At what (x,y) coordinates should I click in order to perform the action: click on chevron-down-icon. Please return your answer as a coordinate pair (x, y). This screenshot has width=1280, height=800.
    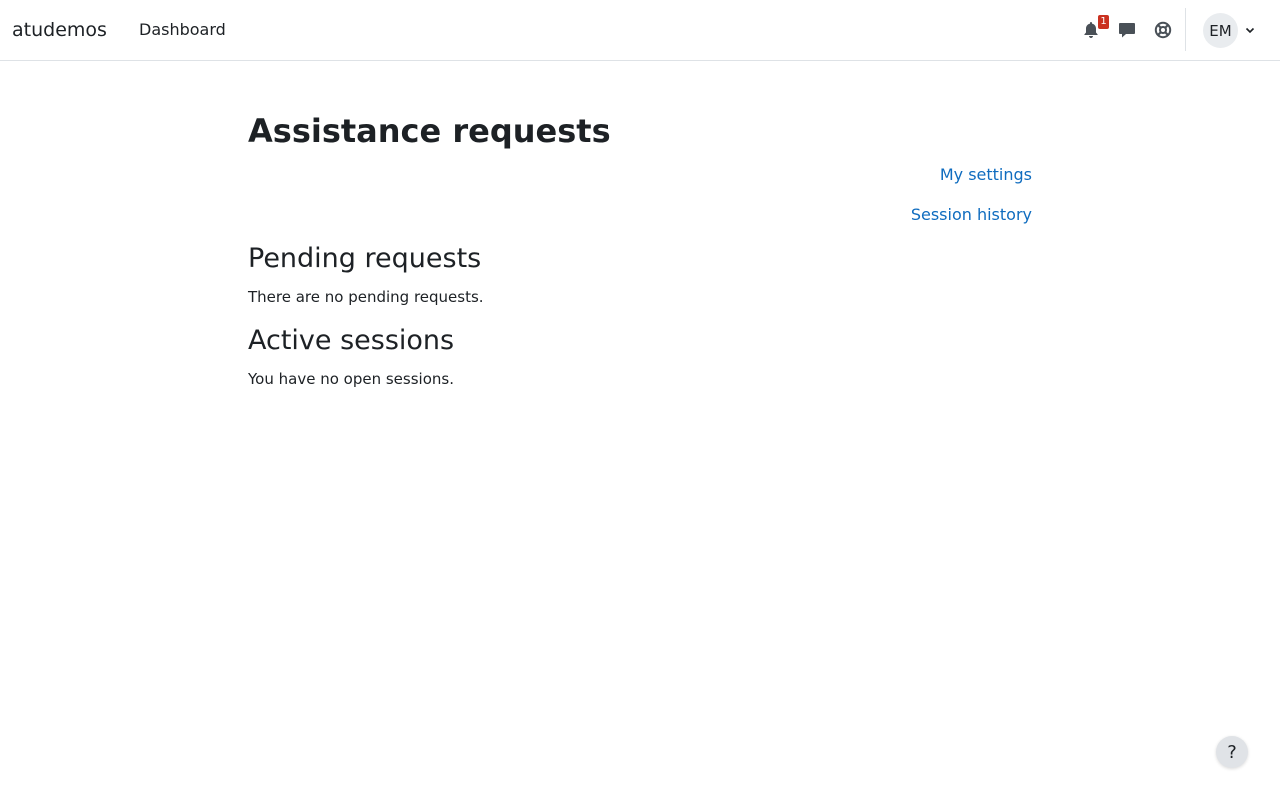
    Looking at the image, I should click on (1250, 30).